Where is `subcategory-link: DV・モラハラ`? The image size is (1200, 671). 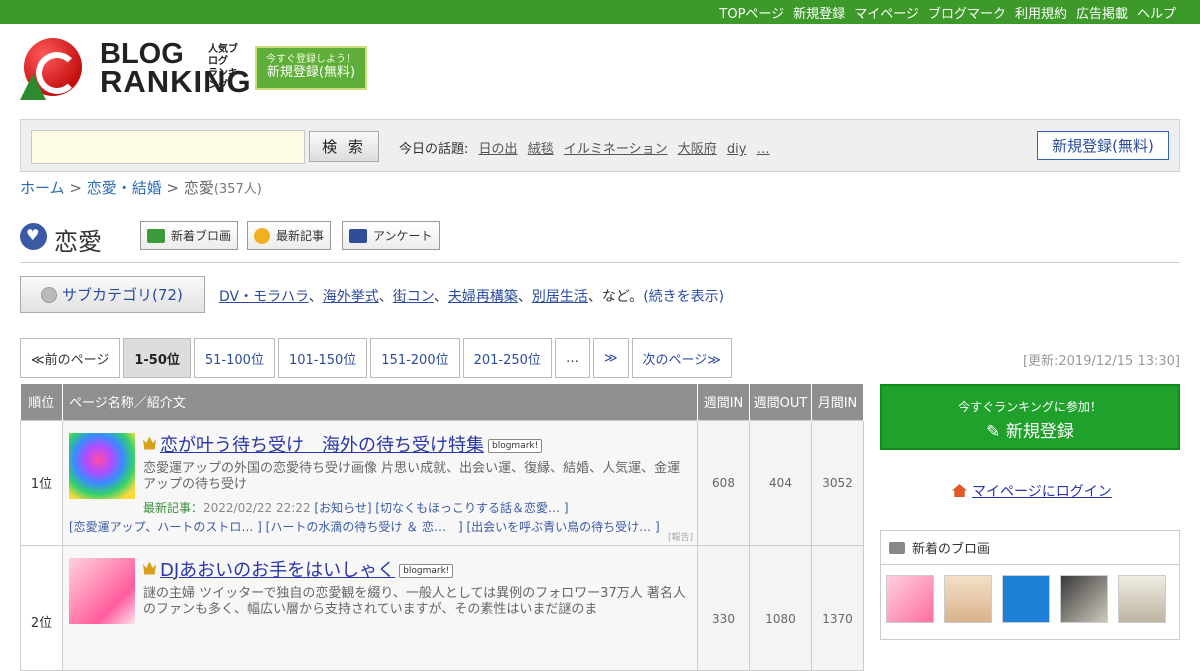
subcategory-link: DV・モラハラ is located at coordinates (264, 297).